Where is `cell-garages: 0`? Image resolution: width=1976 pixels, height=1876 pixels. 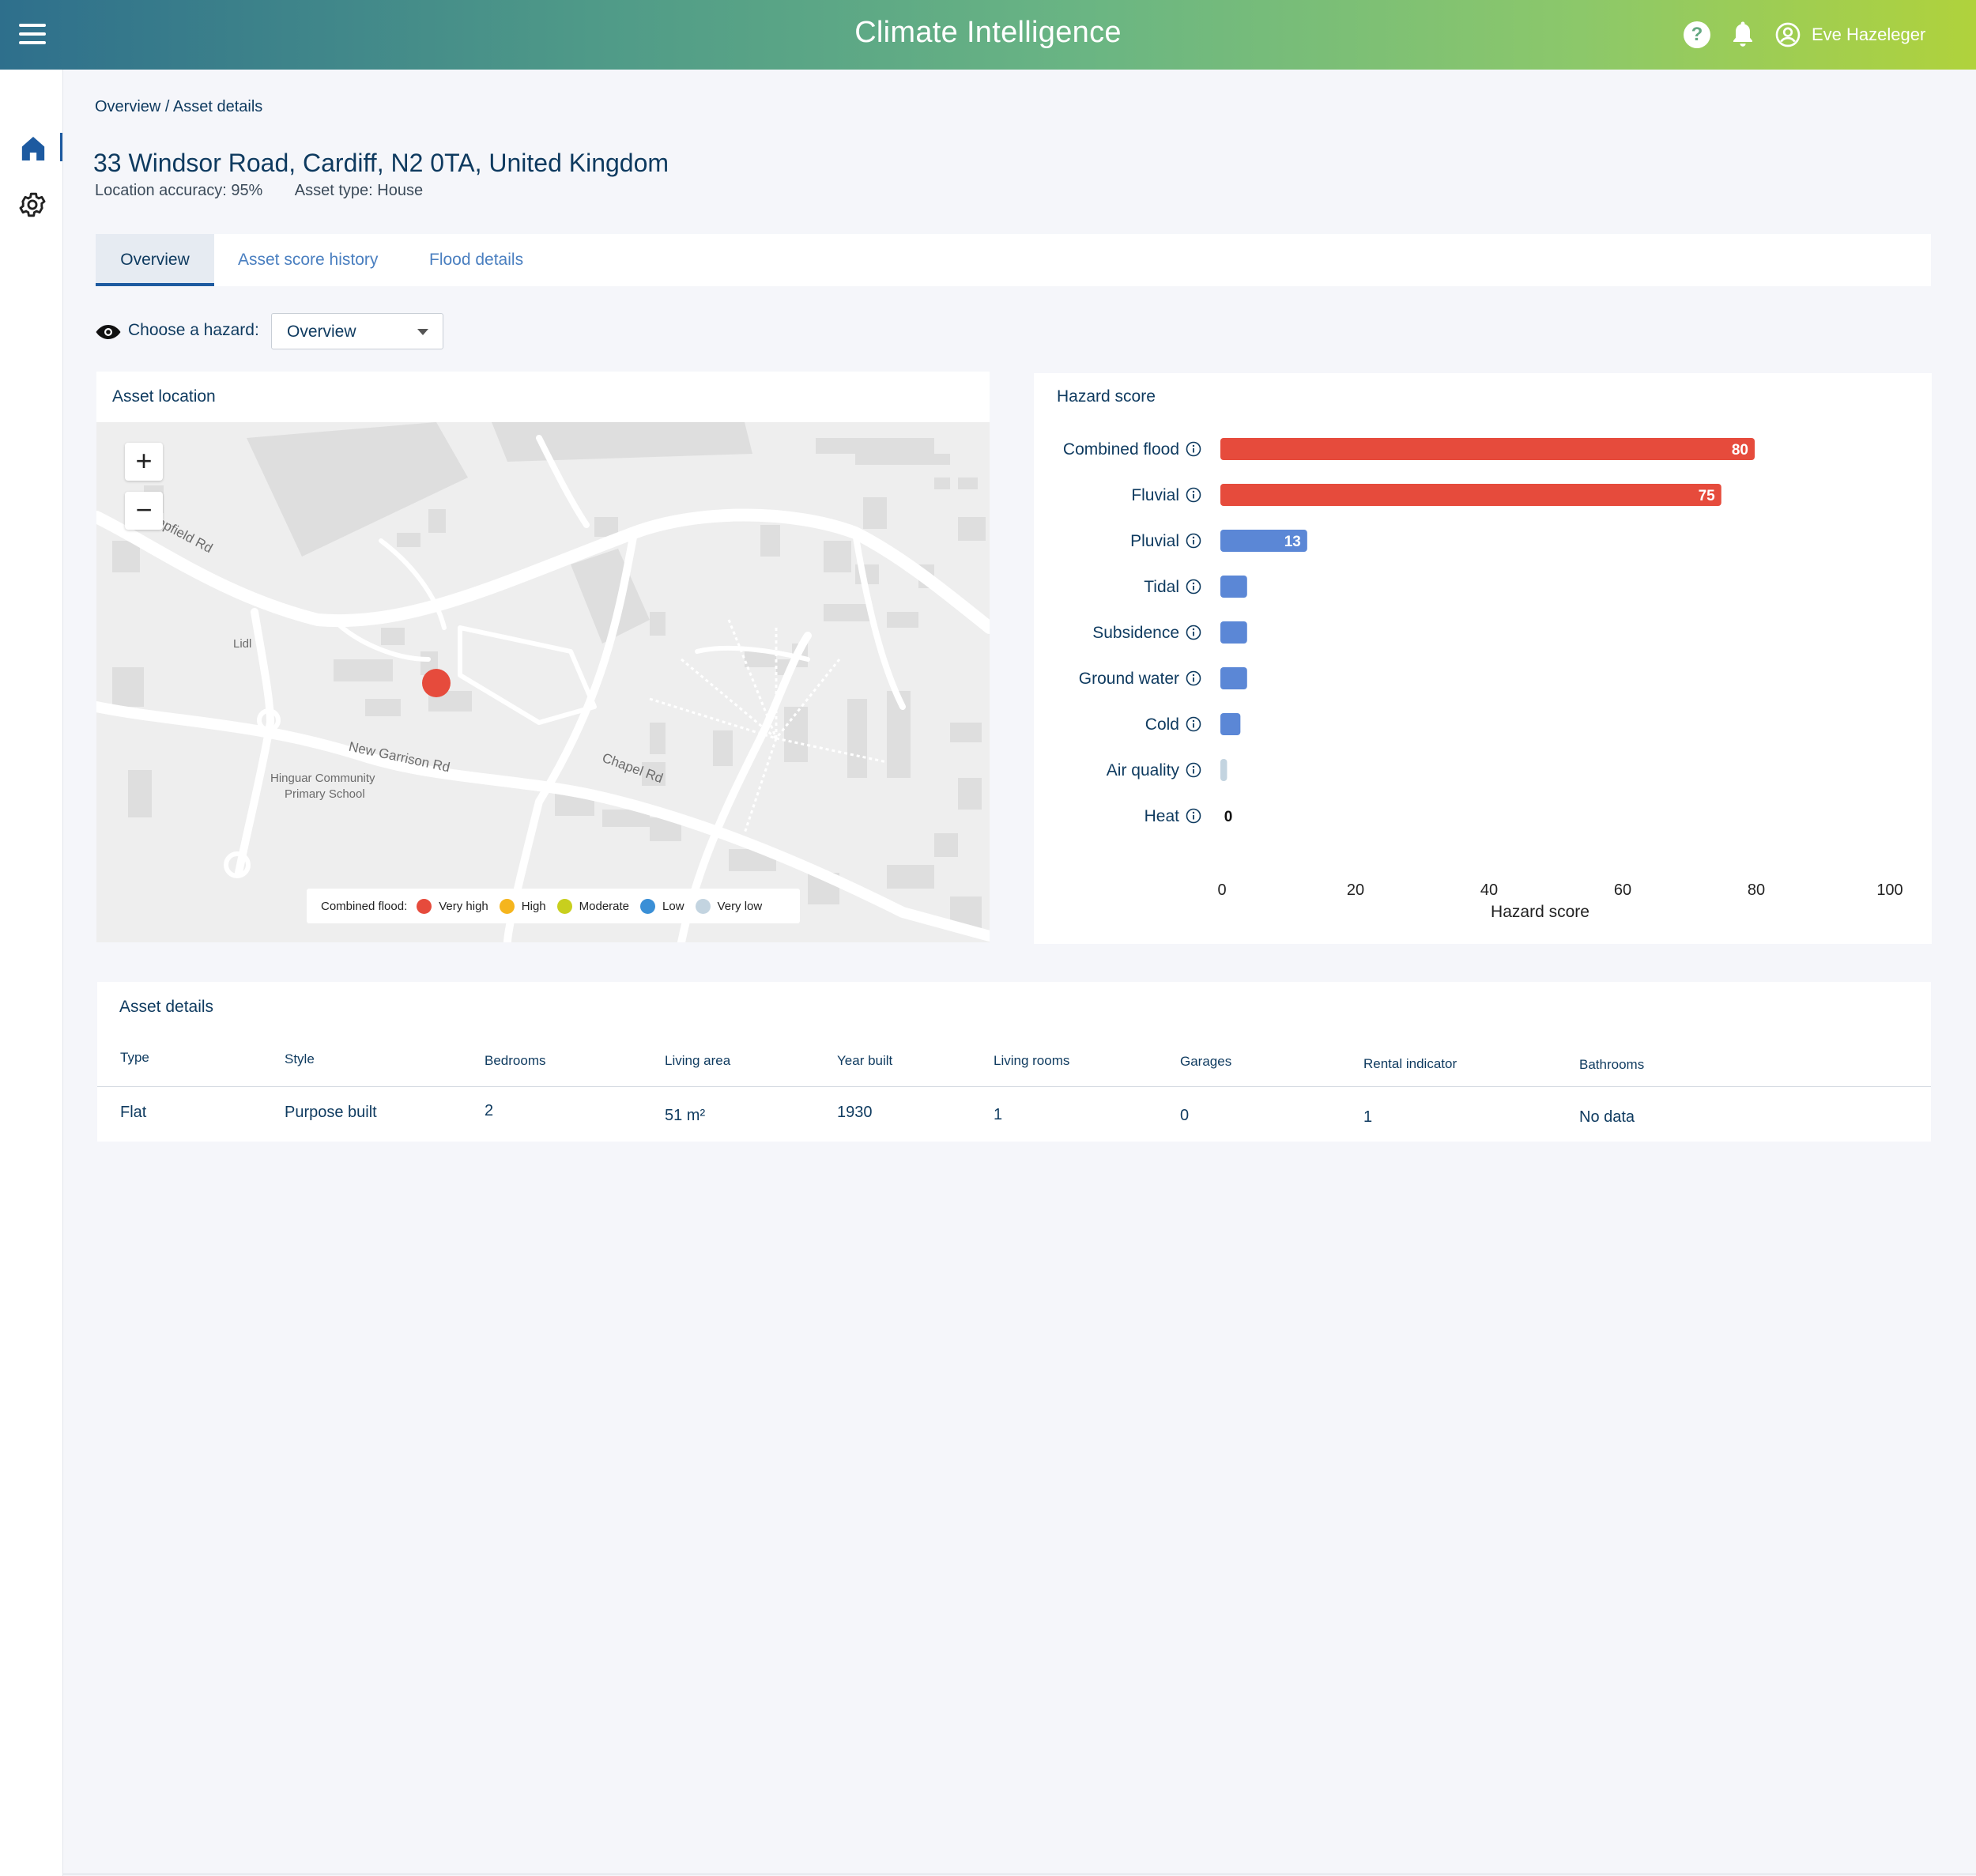
cell-garages: 0 is located at coordinates (1185, 1116).